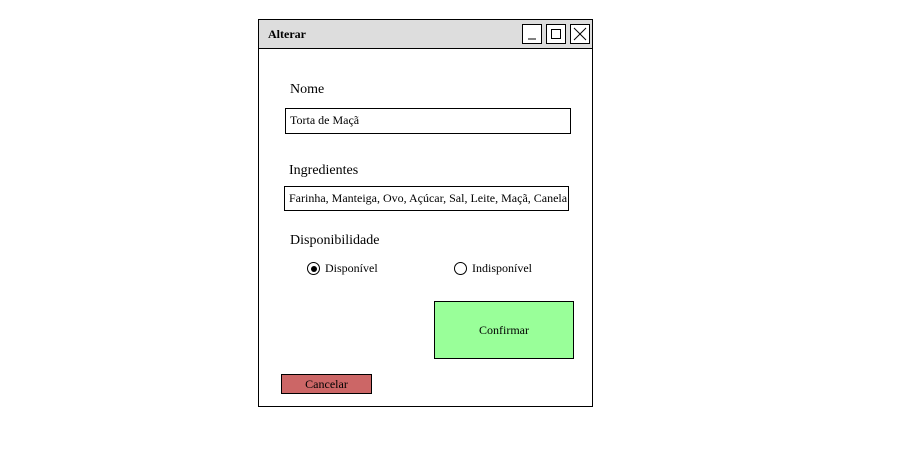 Image resolution: width=899 pixels, height=449 pixels. I want to click on title-bar: Alterar, so click(425, 34).